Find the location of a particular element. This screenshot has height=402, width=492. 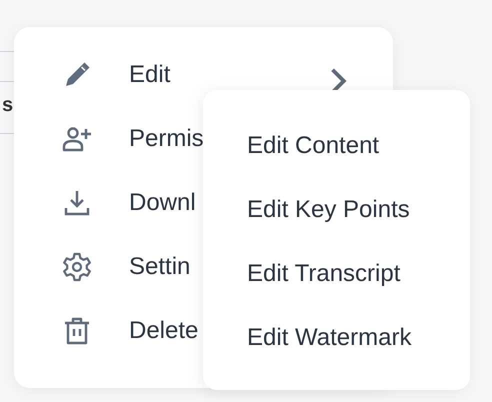

menu-item: Downl is located at coordinates (162, 203).